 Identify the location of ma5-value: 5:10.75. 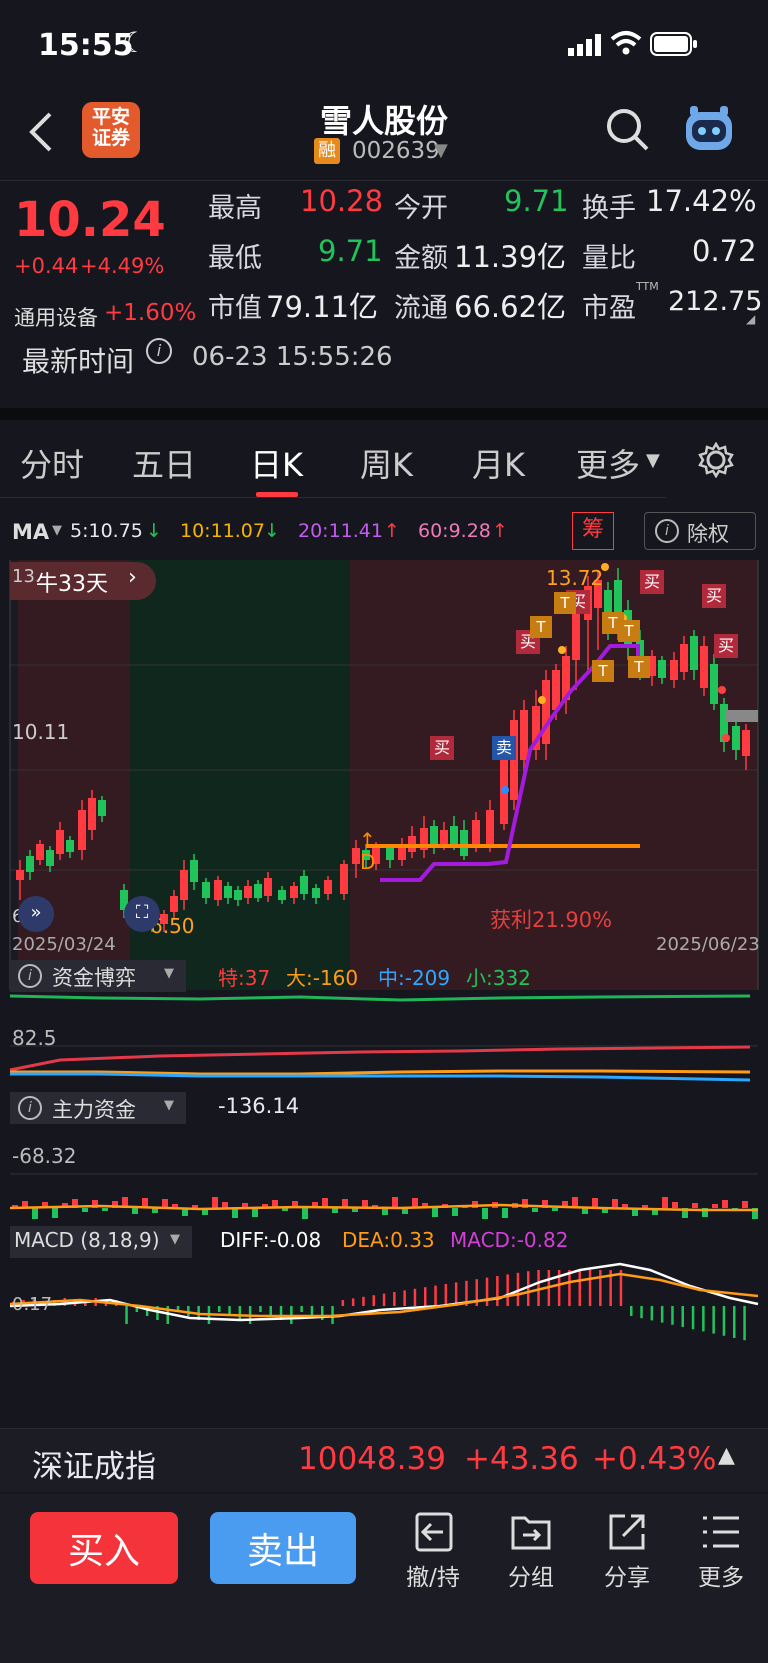
(106, 531).